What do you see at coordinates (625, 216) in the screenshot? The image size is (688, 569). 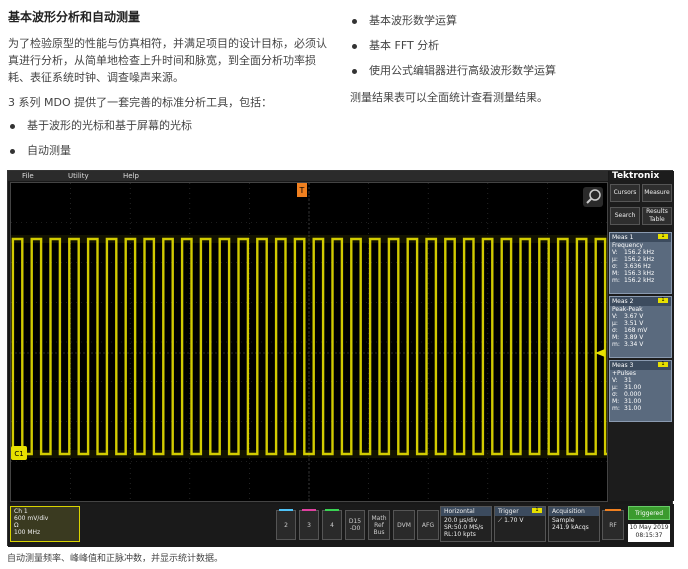 I see `search-button: Search` at bounding box center [625, 216].